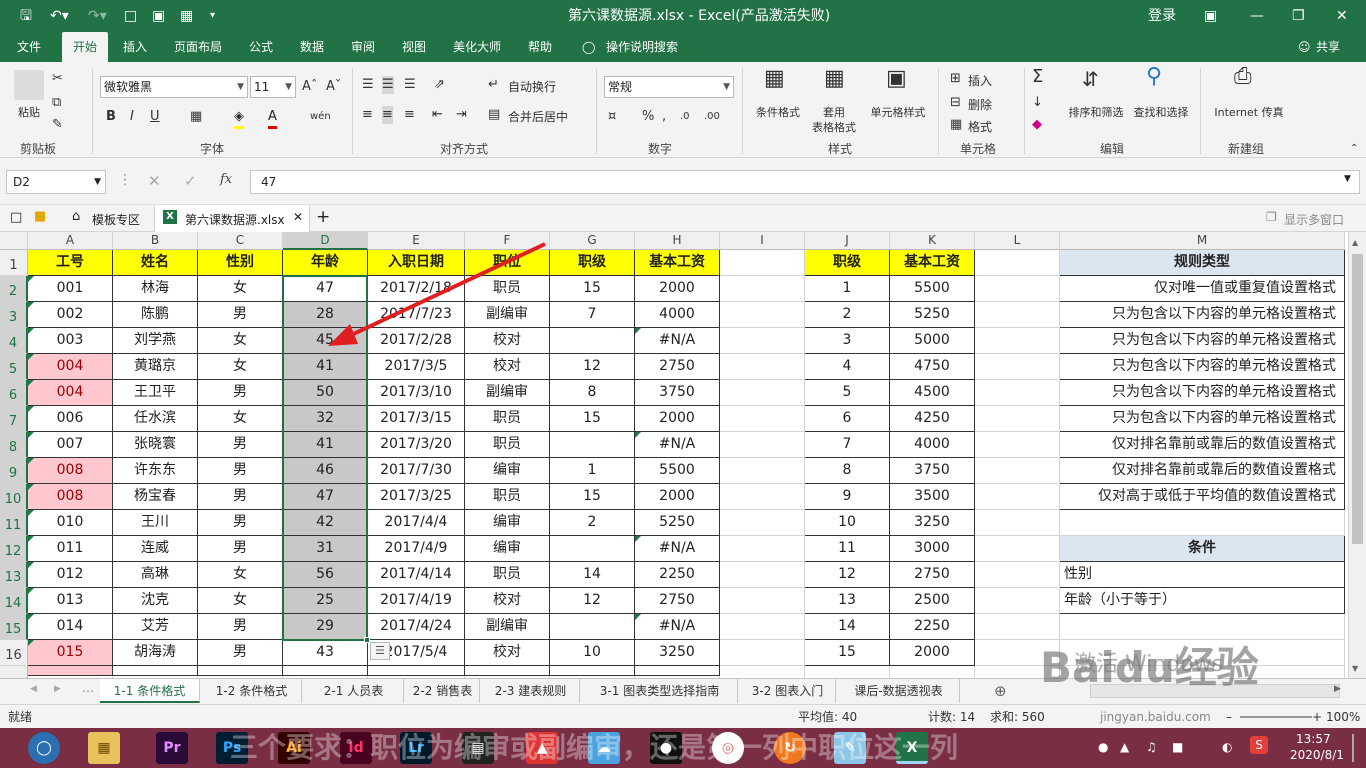  Describe the element at coordinates (847, 419) in the screenshot. I see `lookup-cell: 6` at that location.